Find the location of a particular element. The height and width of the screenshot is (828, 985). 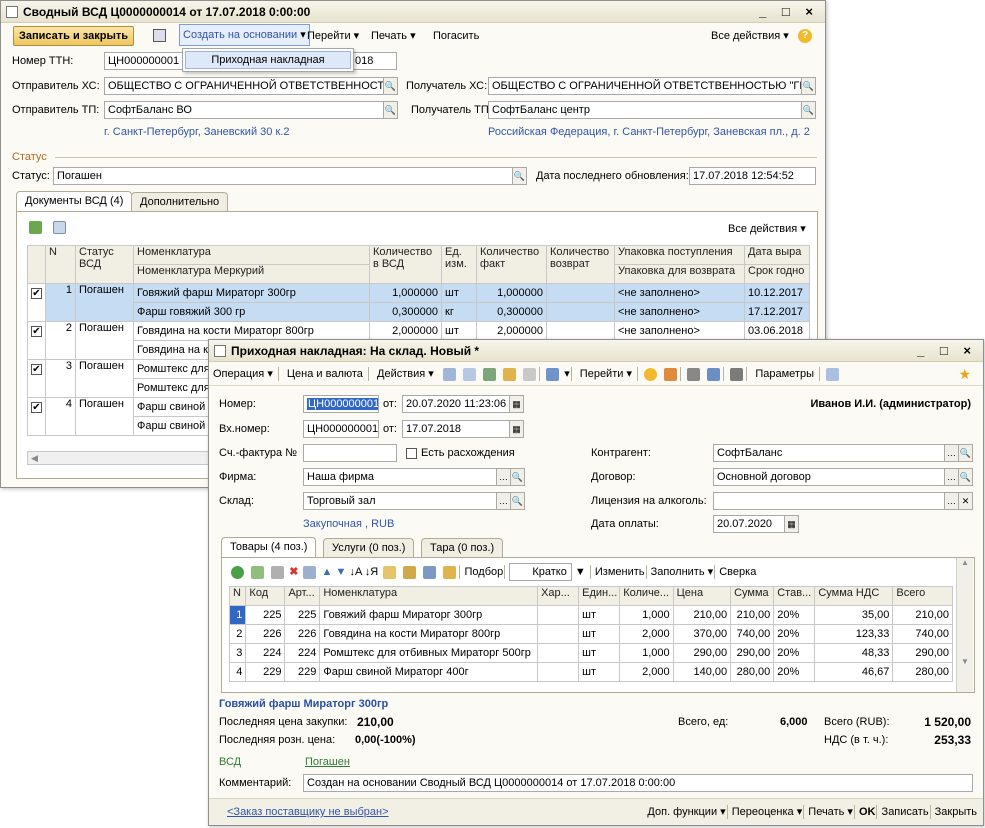

params-button: Параметры is located at coordinates (784, 374).